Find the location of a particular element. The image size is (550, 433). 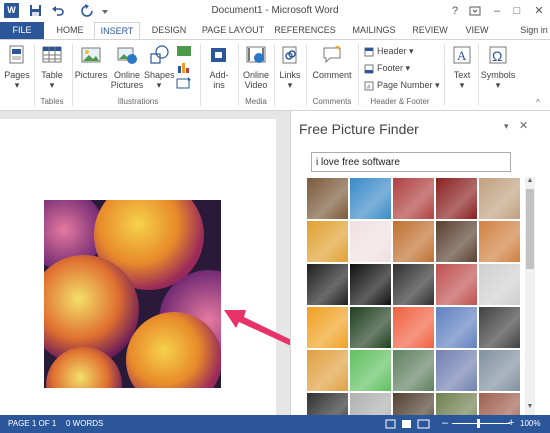

tab-page-layout: PAGE LAYOUT is located at coordinates (233, 30).